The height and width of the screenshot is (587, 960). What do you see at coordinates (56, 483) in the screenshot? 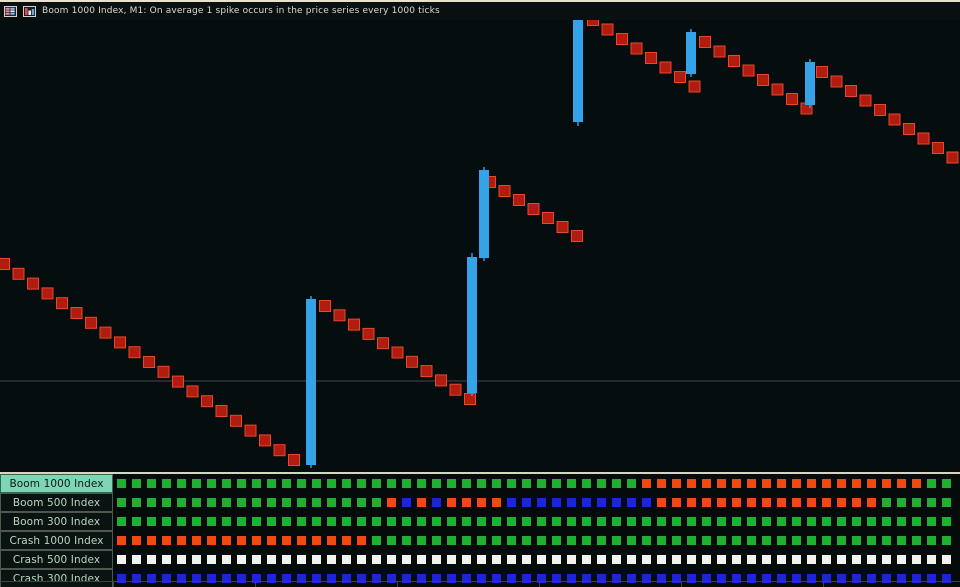
I see `symbol-label: Boom 1000 Index` at bounding box center [56, 483].